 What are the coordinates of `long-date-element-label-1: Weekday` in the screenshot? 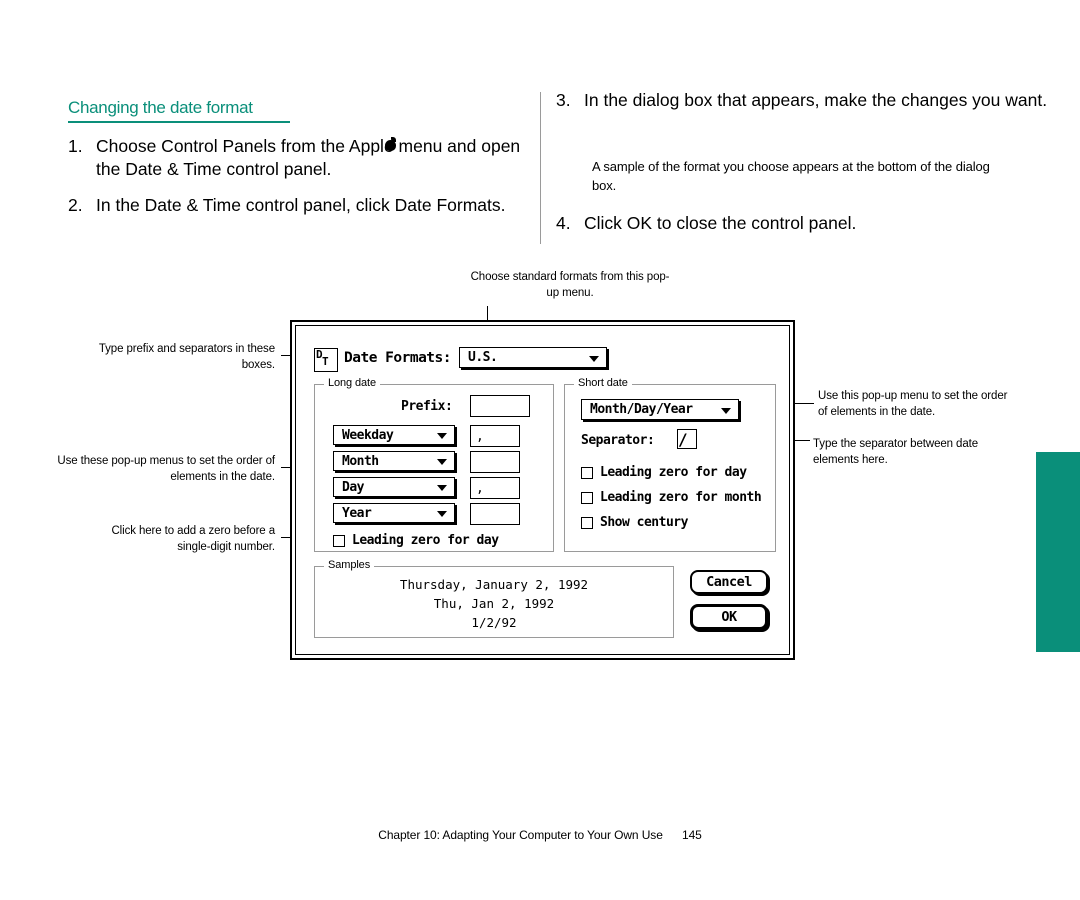 It's located at (368, 435).